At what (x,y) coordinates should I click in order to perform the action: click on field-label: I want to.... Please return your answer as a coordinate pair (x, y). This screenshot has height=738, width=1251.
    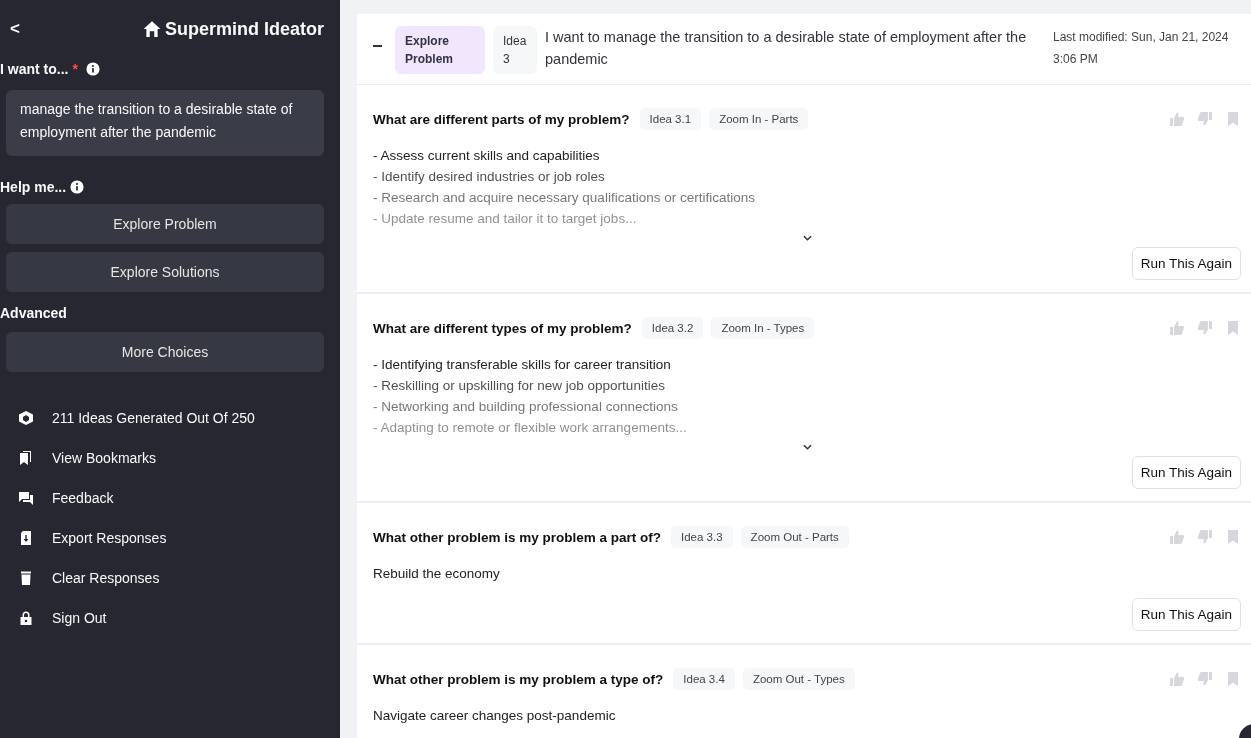
    Looking at the image, I should click on (34, 69).